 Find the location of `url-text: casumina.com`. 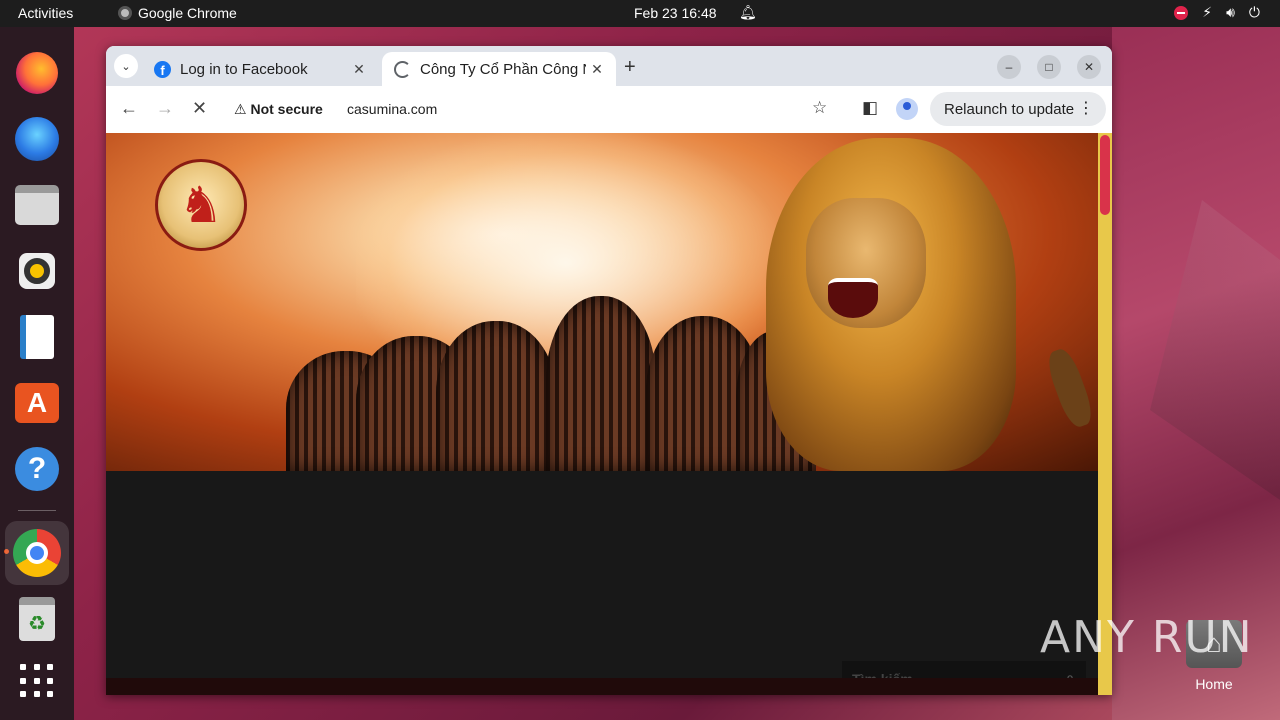

url-text: casumina.com is located at coordinates (392, 109).